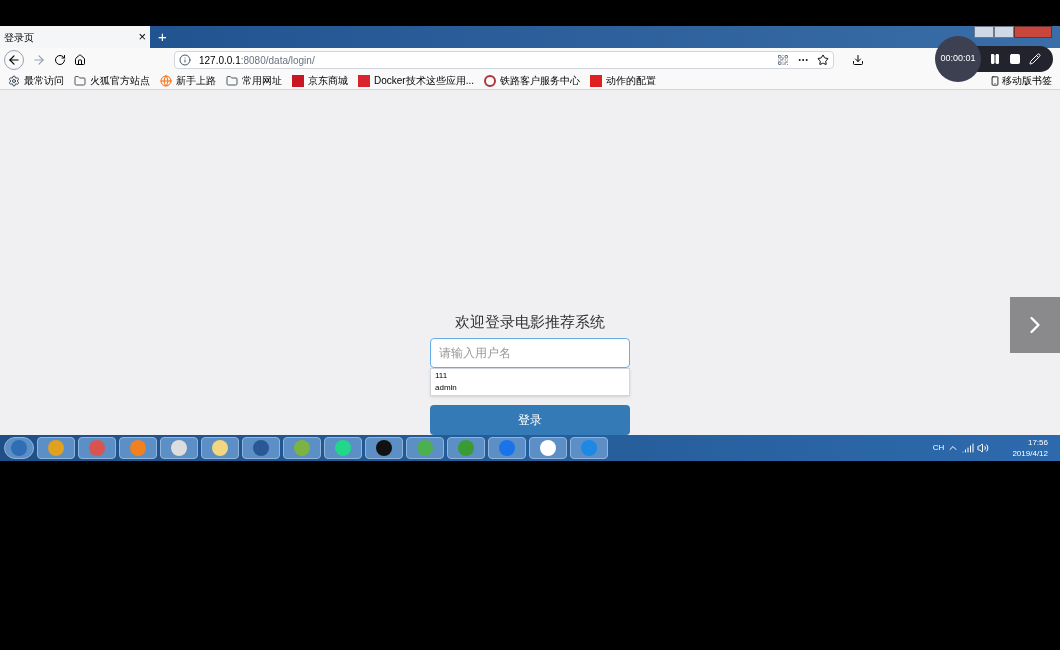 The width and height of the screenshot is (1060, 650). Describe the element at coordinates (530, 419) in the screenshot. I see `login-button: 登录` at that location.